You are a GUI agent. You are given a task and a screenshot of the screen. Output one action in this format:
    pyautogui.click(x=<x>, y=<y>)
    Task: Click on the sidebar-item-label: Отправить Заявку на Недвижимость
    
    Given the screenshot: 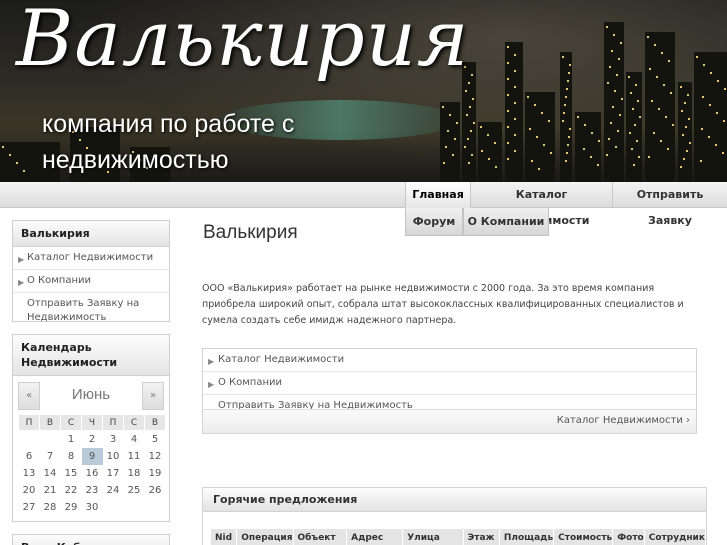 What is the action you would take?
    pyautogui.click(x=83, y=310)
    